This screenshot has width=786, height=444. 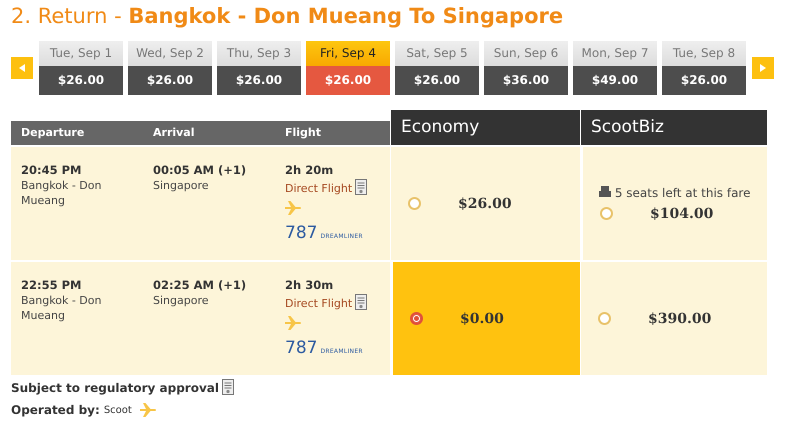 What do you see at coordinates (675, 203) in the screenshot?
I see `fare-cell: 5 seats left at this fare $104.00` at bounding box center [675, 203].